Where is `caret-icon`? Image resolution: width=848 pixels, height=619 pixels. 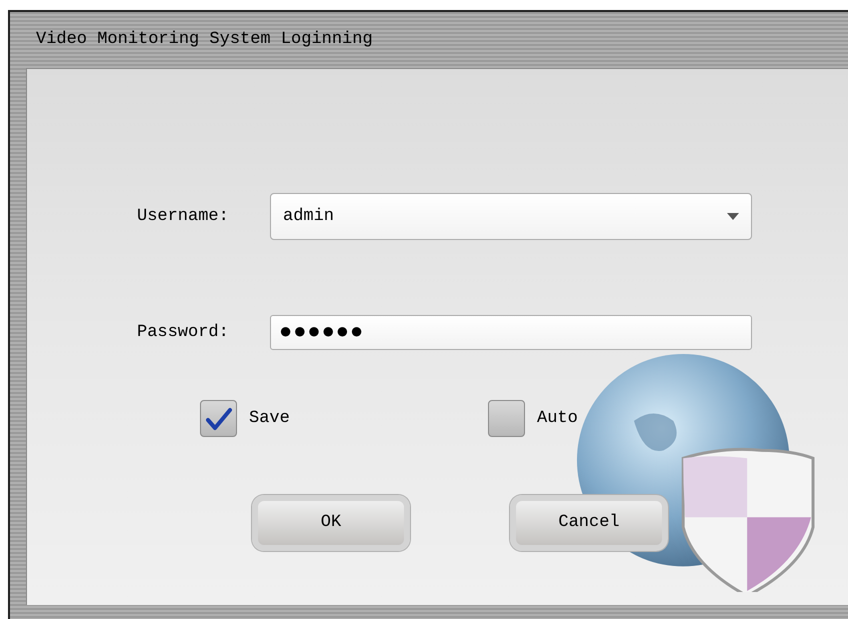 caret-icon is located at coordinates (733, 216).